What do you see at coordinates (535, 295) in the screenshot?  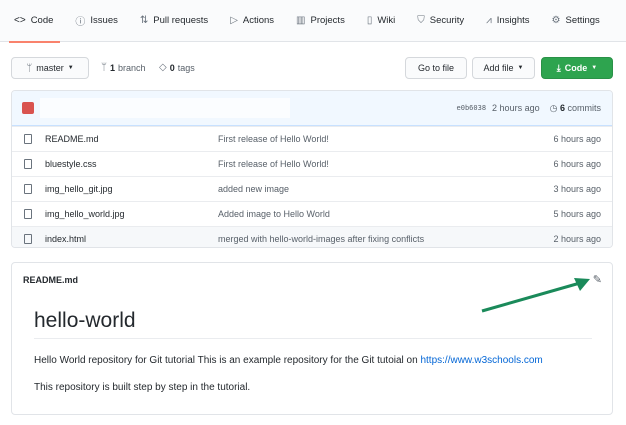 I see `annotation-arrow` at bounding box center [535, 295].